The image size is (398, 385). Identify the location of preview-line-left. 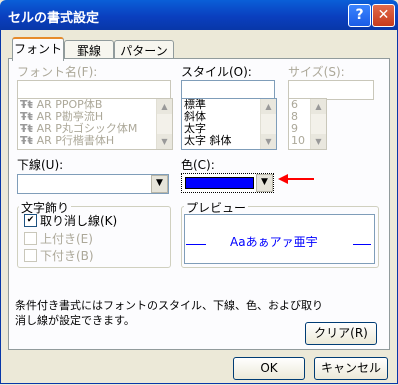
(196, 244).